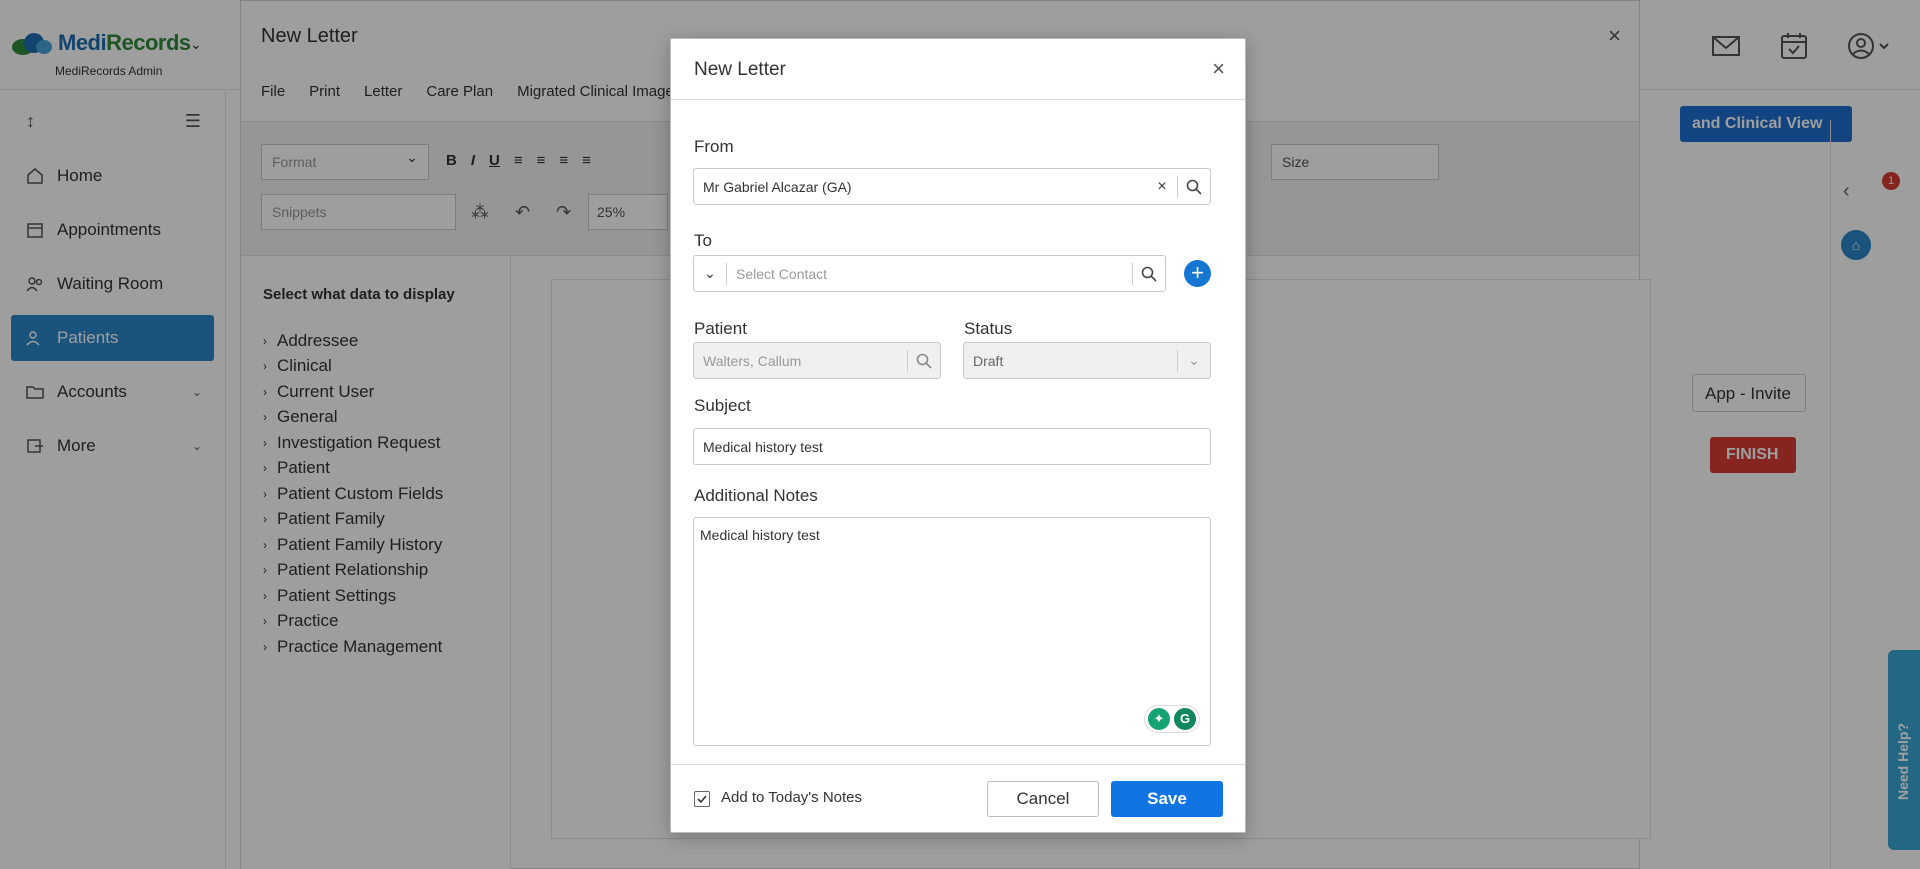 The width and height of the screenshot is (1920, 869). Describe the element at coordinates (988, 328) in the screenshot. I see `status-label: Status` at that location.